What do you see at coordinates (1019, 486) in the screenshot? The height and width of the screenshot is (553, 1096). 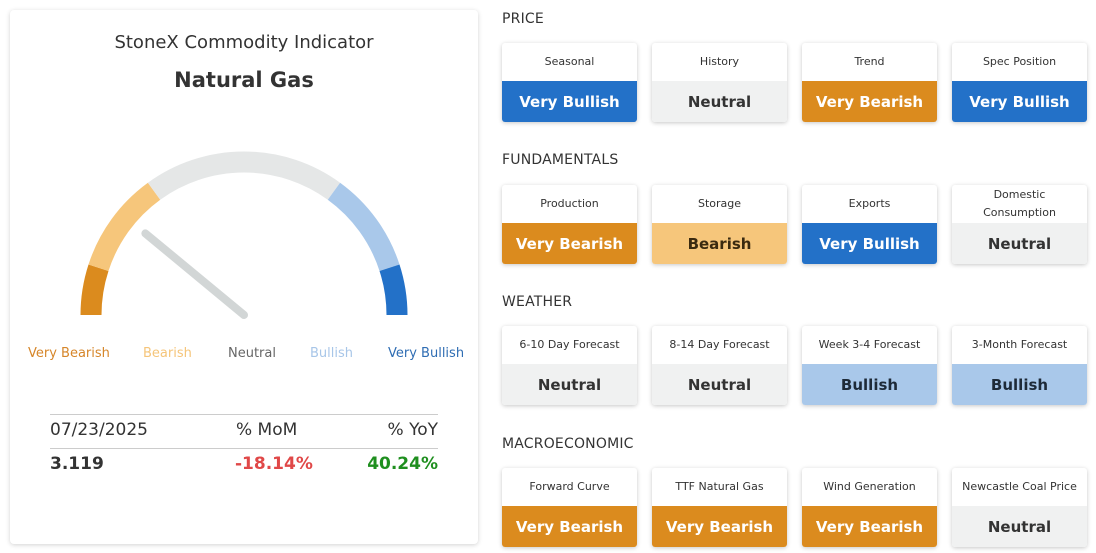 I see `indicator-name: Newcastle Coal Price` at bounding box center [1019, 486].